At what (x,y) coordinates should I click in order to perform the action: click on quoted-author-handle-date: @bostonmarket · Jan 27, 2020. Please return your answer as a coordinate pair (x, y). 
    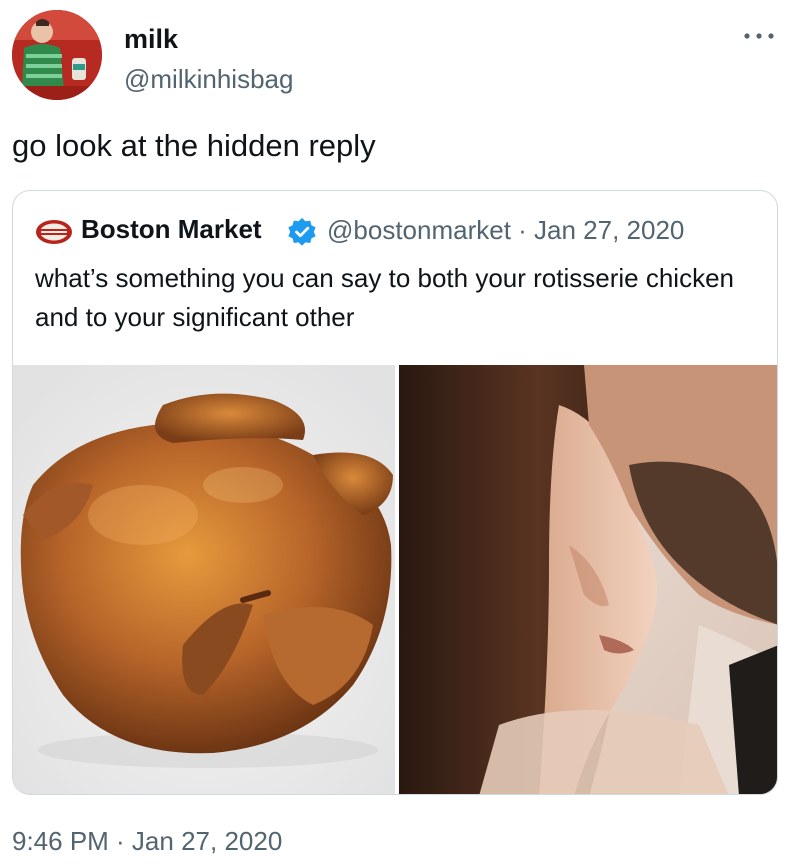
    Looking at the image, I should click on (505, 230).